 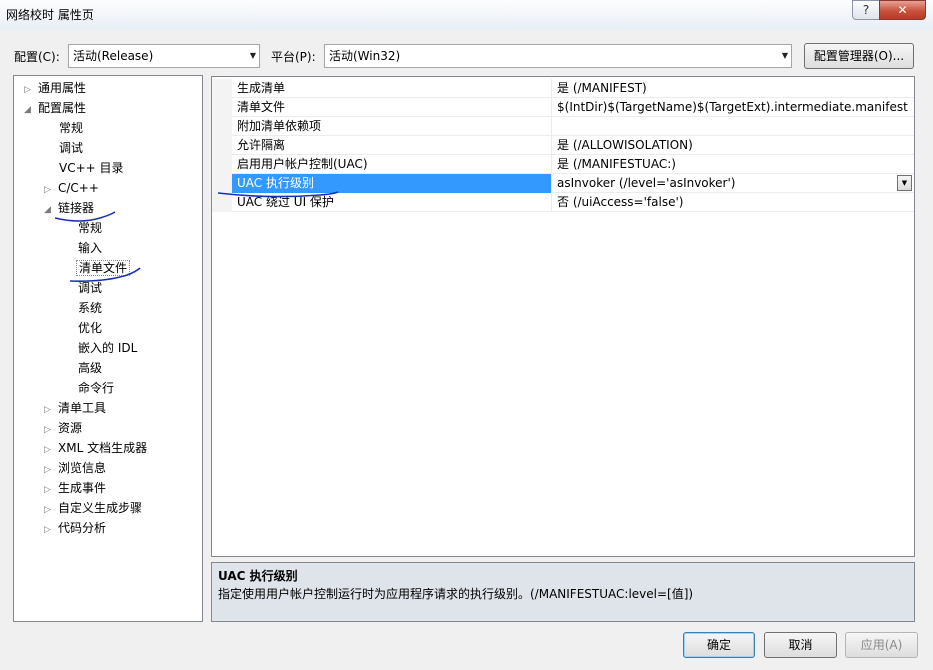 I want to click on apply-button: 应用(A), so click(x=881, y=645).